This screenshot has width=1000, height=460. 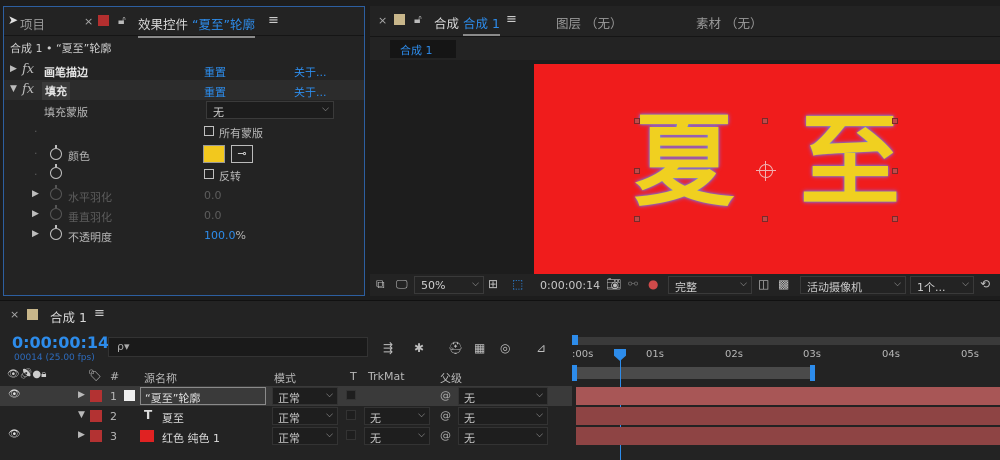 What do you see at coordinates (575, 340) in the screenshot?
I see `navigator-start-handle` at bounding box center [575, 340].